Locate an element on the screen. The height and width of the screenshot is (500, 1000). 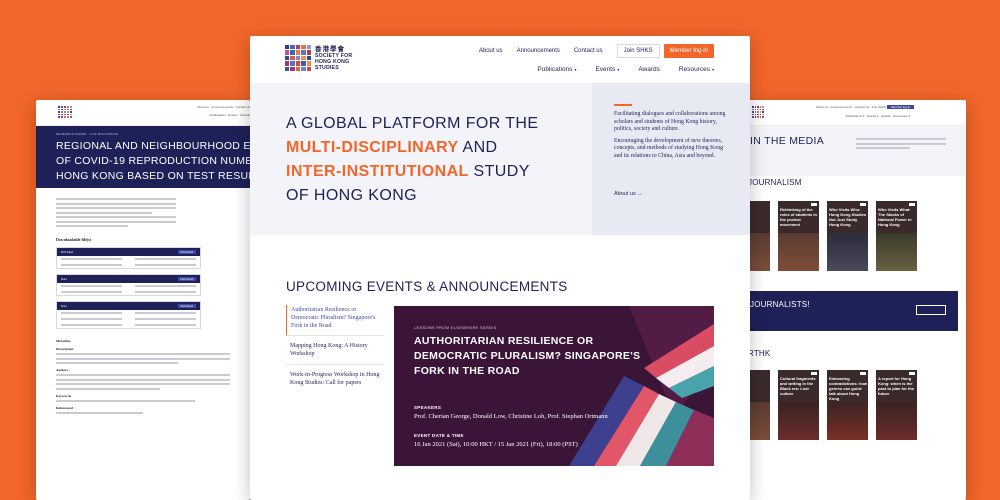
journalism-heading: JOURNALISM is located at coordinates (775, 182).